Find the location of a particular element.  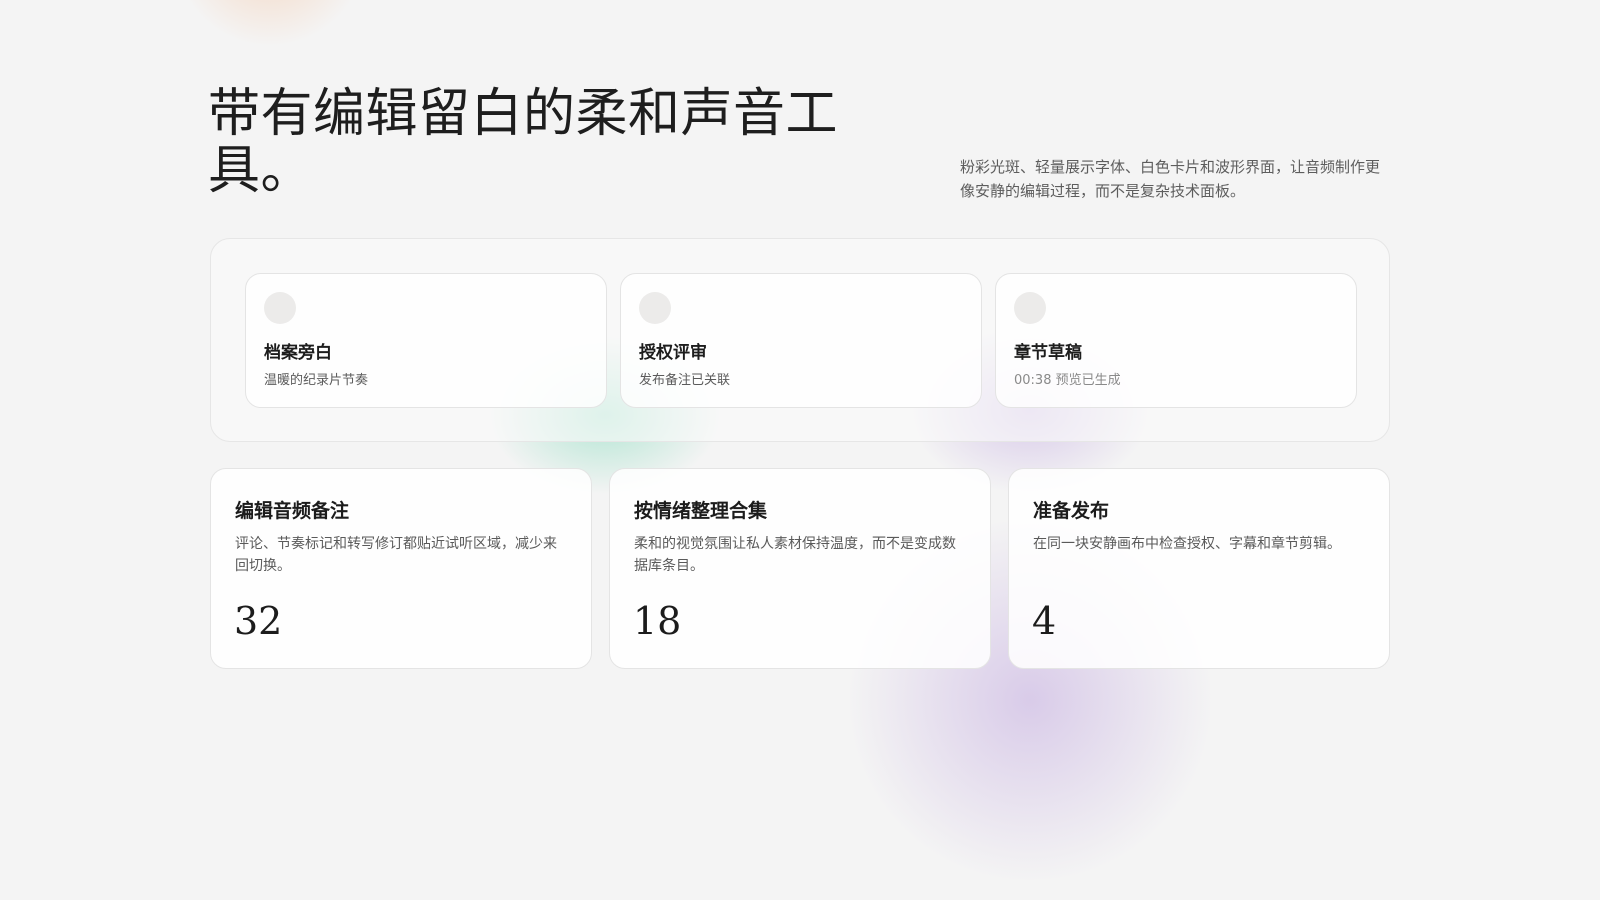

feature-description: 在同一块安静画布中检查授权、字幕和章节剪辑。 is located at coordinates (1187, 544).